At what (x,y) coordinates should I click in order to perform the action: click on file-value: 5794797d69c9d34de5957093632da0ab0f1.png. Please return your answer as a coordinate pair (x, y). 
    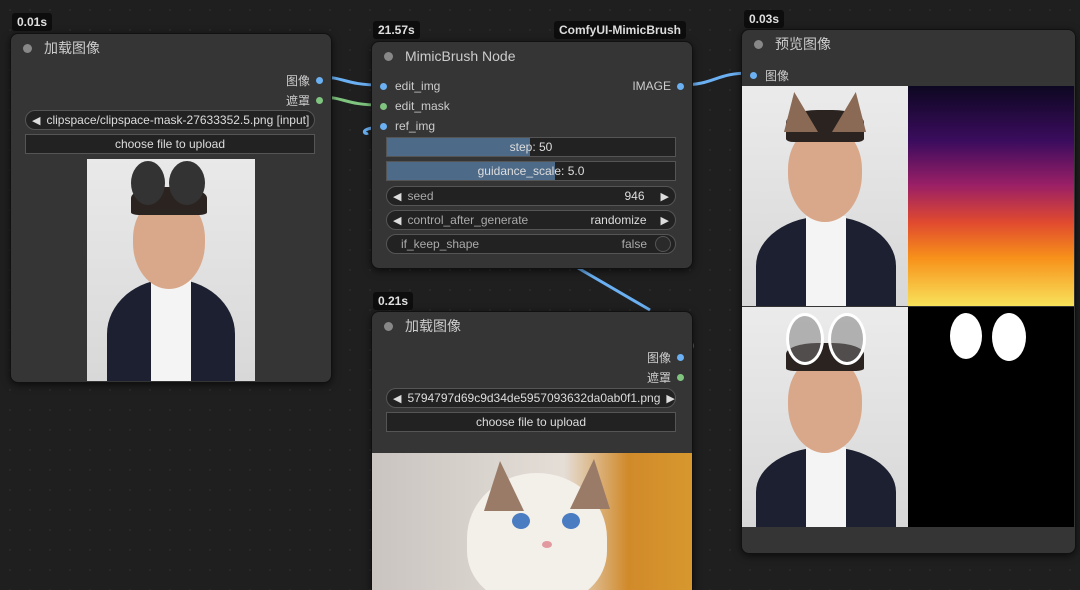
    Looking at the image, I should click on (534, 398).